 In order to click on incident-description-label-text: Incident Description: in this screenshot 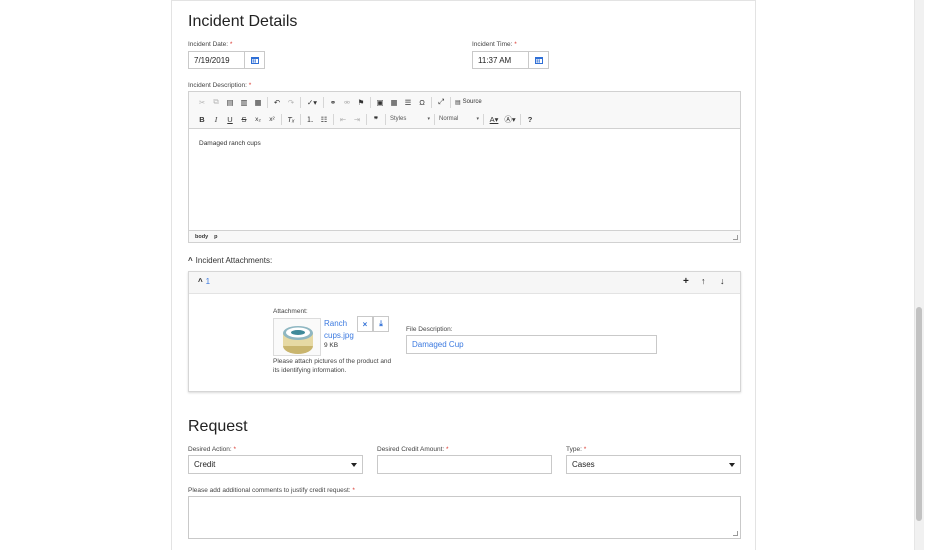, I will do `click(217, 85)`.